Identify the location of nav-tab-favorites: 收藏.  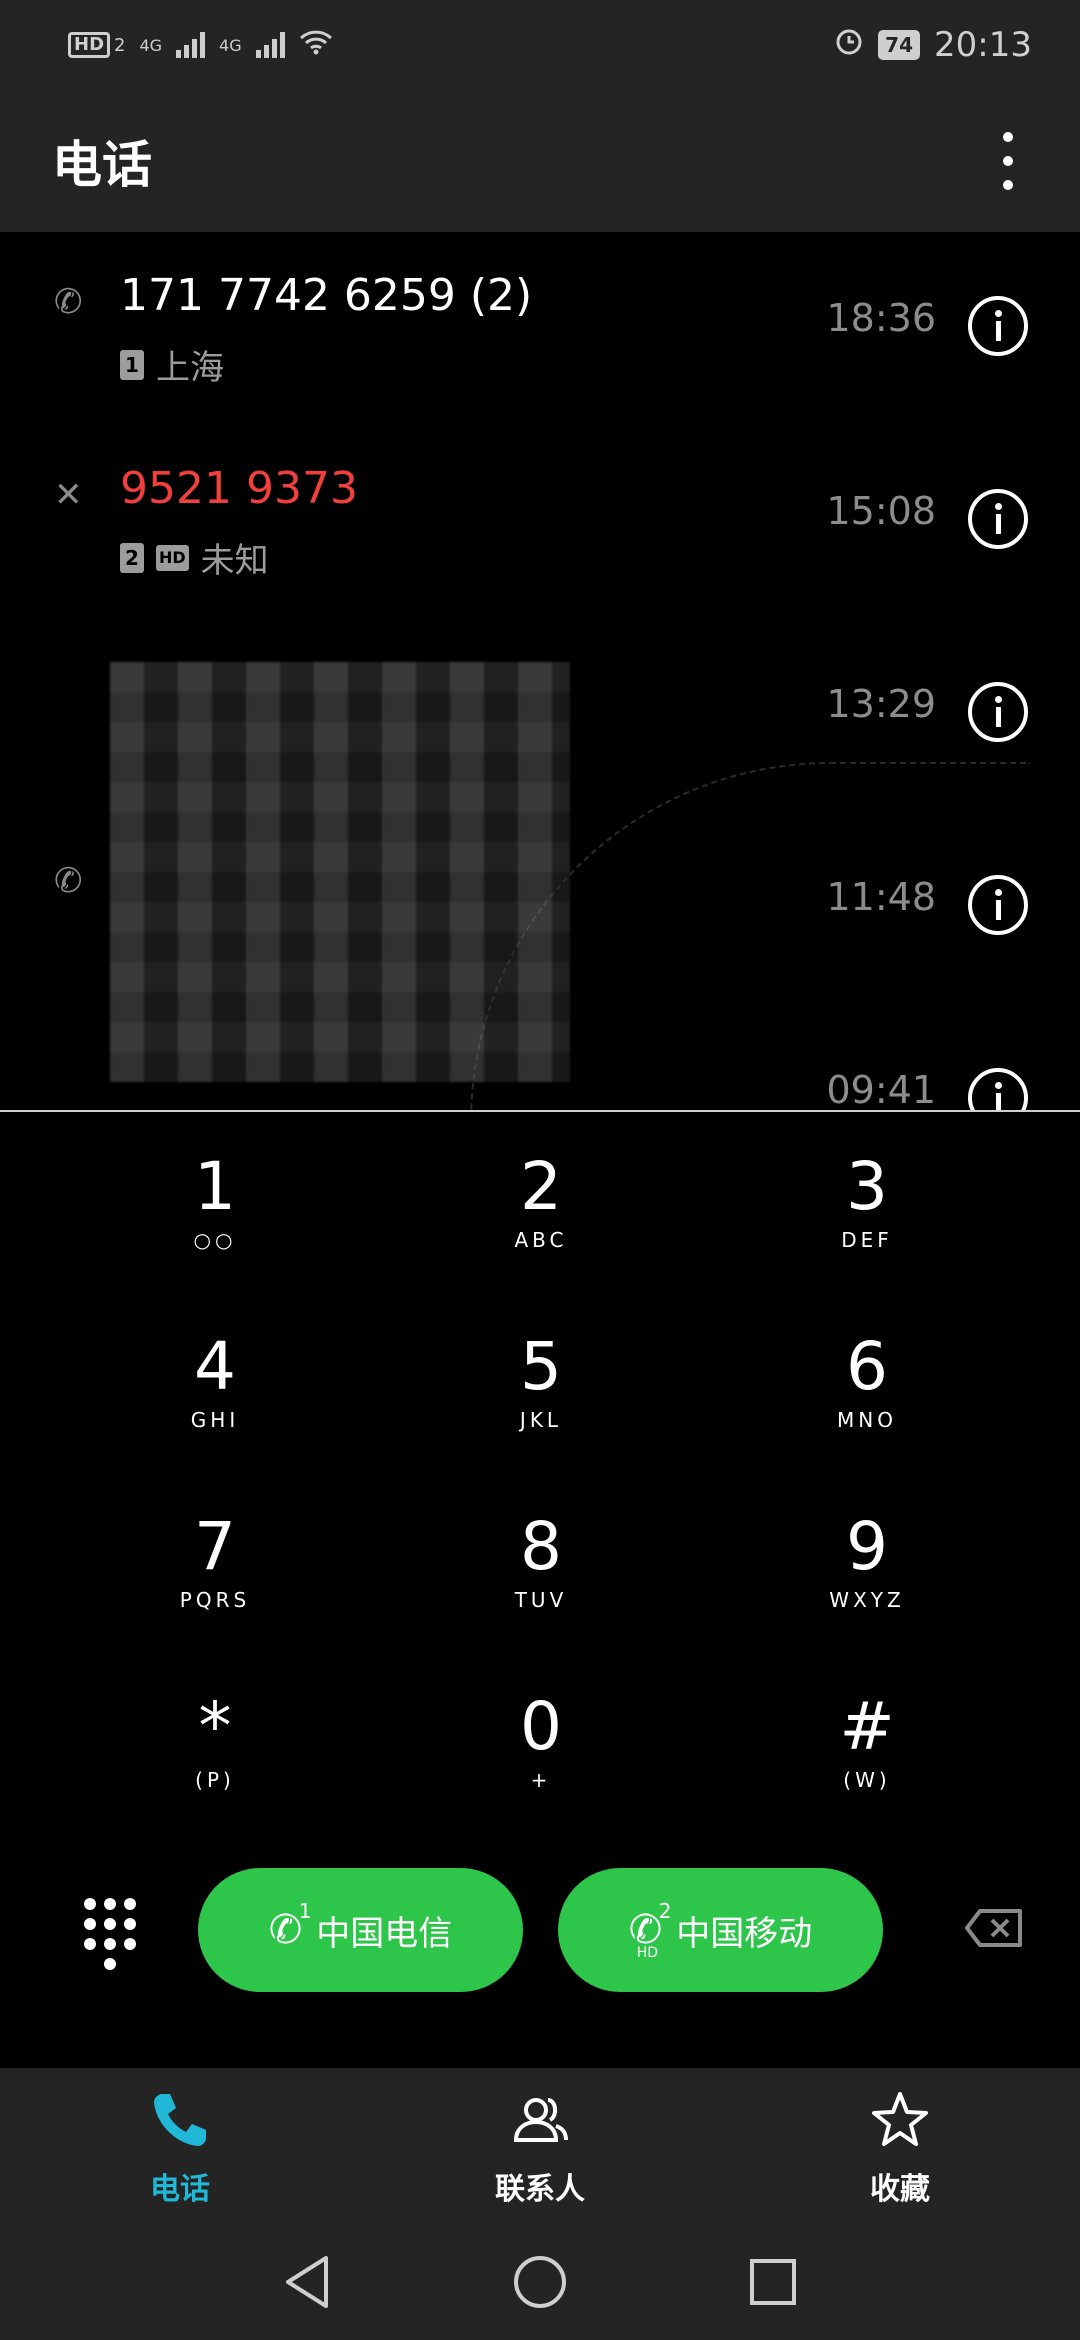
(900, 2148).